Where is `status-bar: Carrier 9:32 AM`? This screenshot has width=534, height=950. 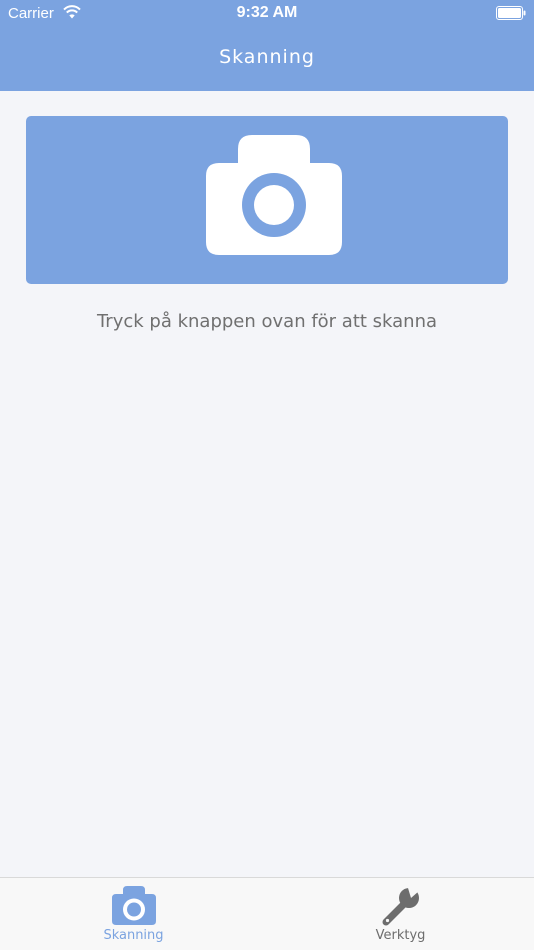 status-bar: Carrier 9:32 AM is located at coordinates (267, 14).